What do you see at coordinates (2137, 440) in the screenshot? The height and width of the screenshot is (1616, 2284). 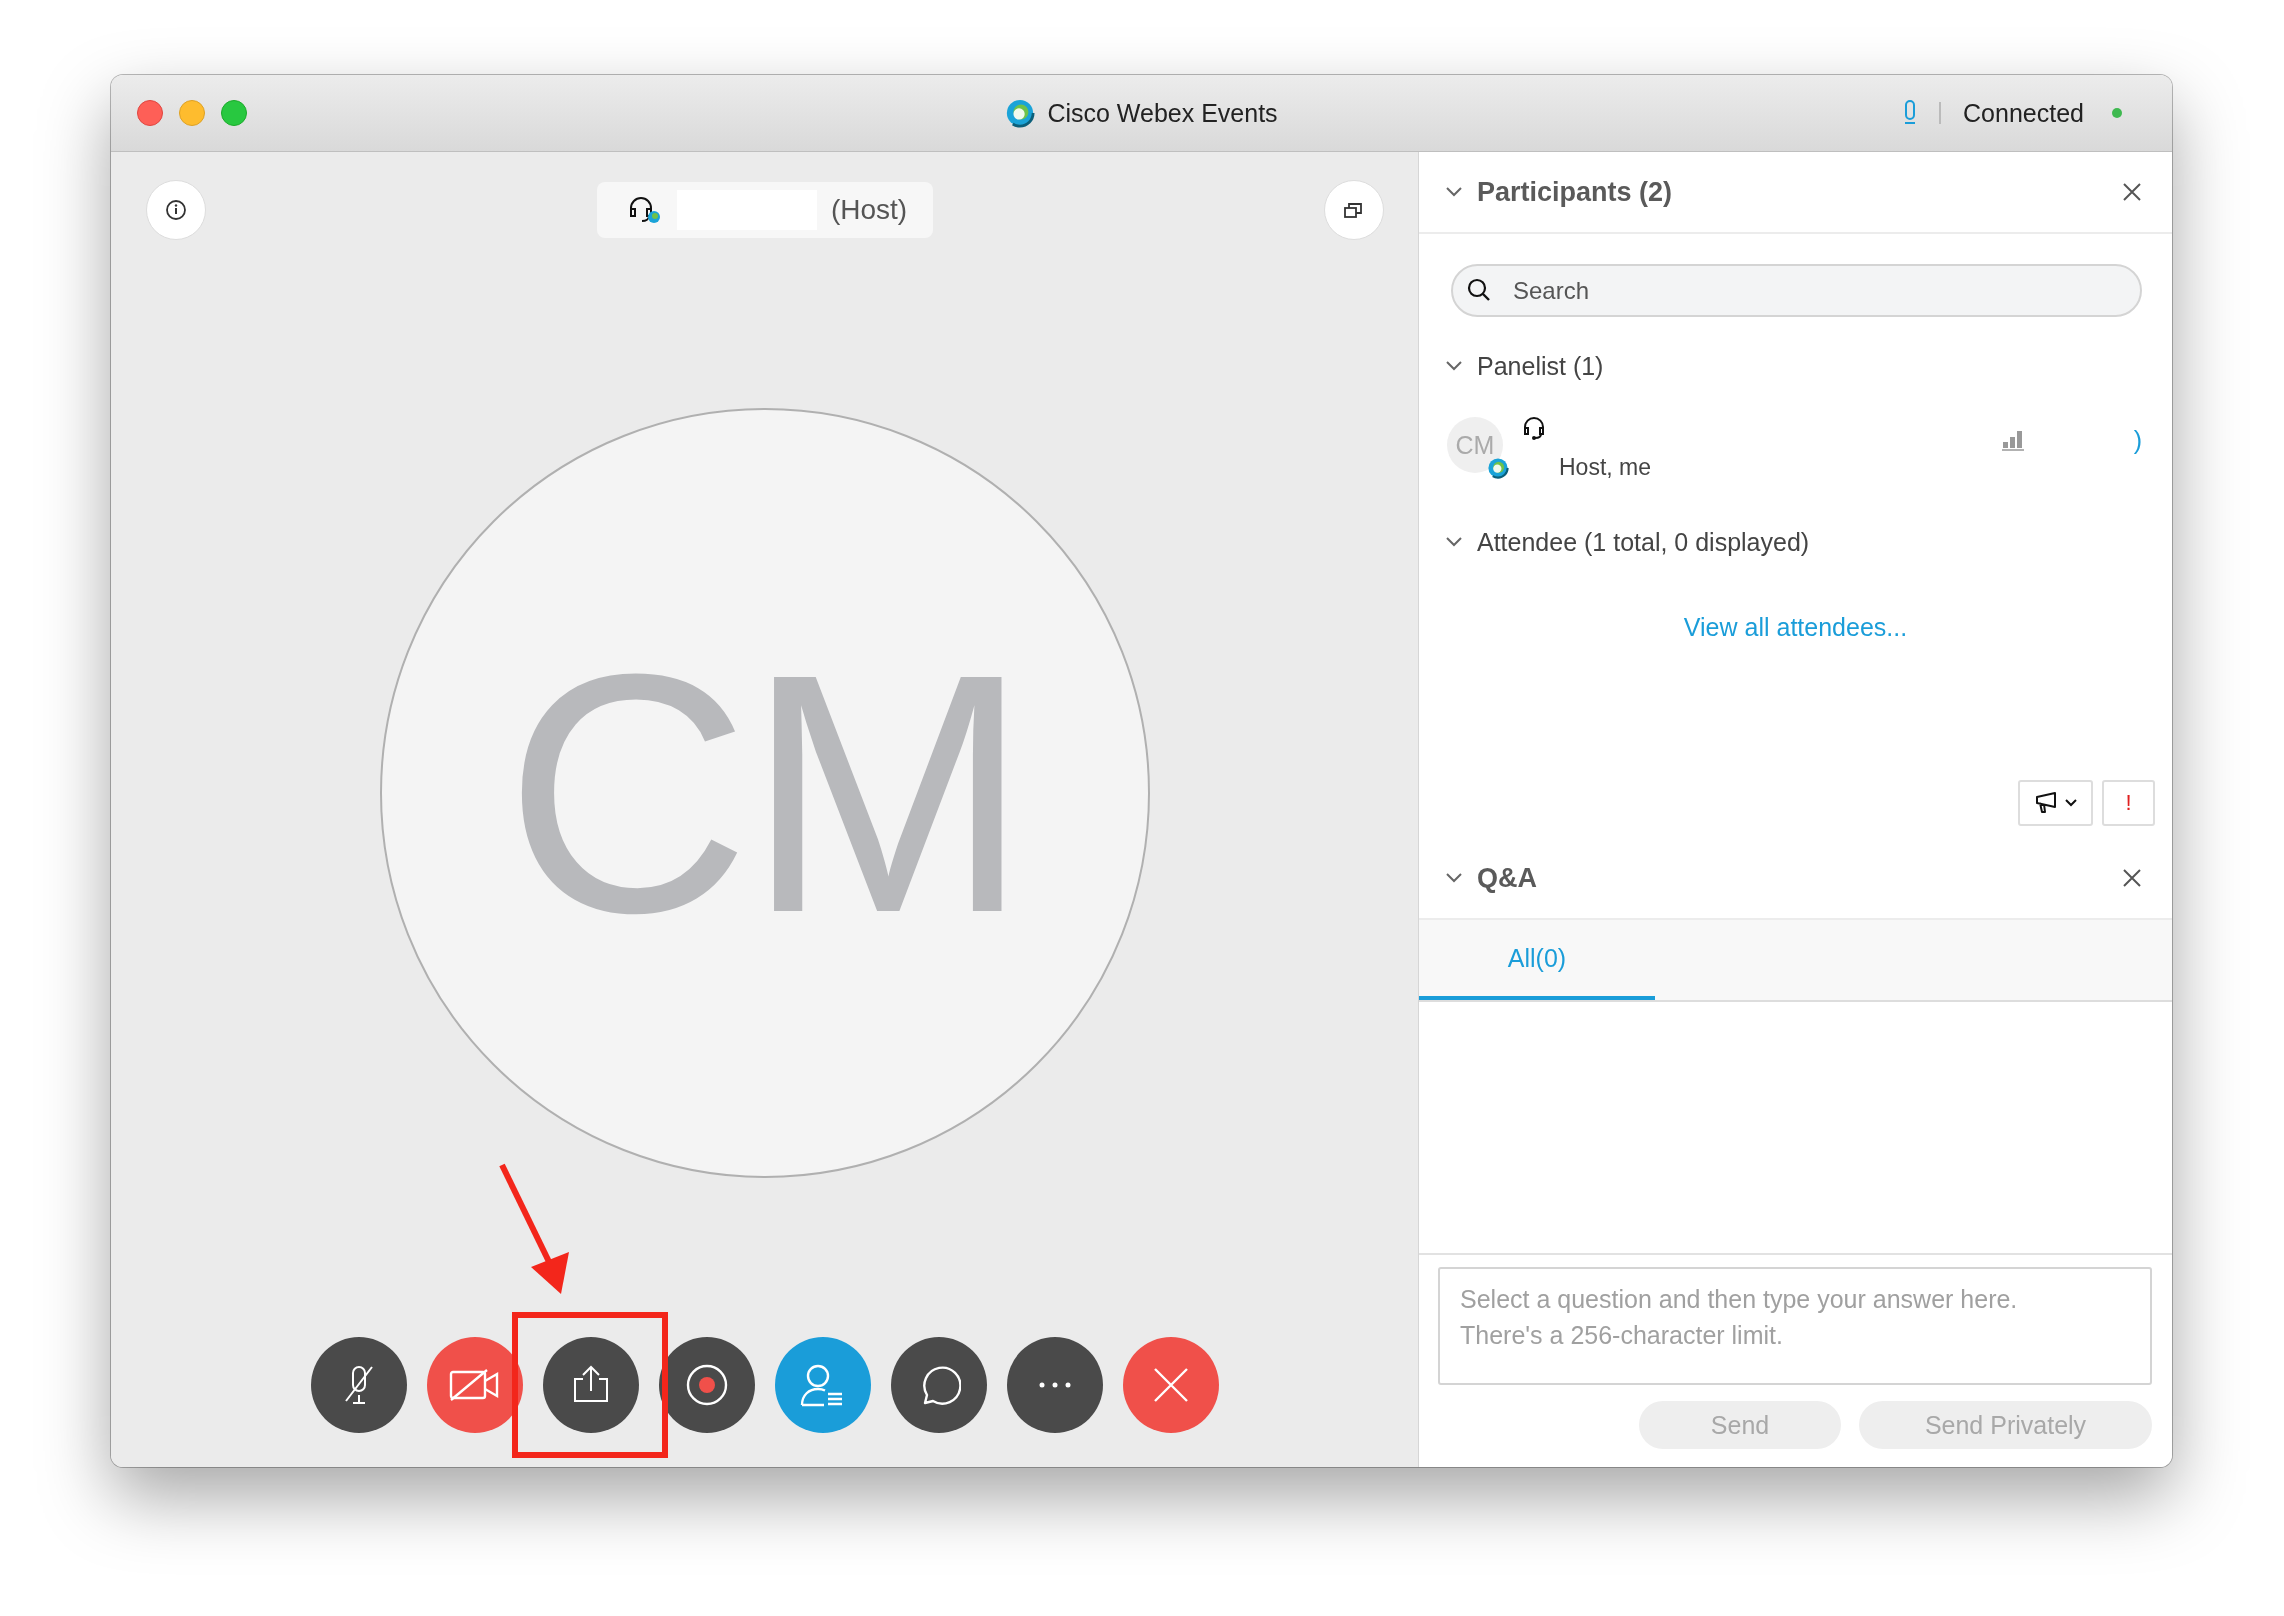 I see `status-mark: )` at bounding box center [2137, 440].